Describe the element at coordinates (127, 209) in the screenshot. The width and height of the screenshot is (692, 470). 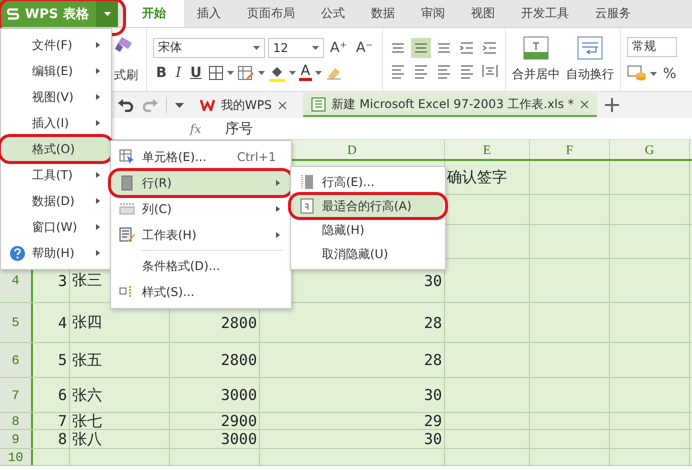
I see `column-icon` at that location.